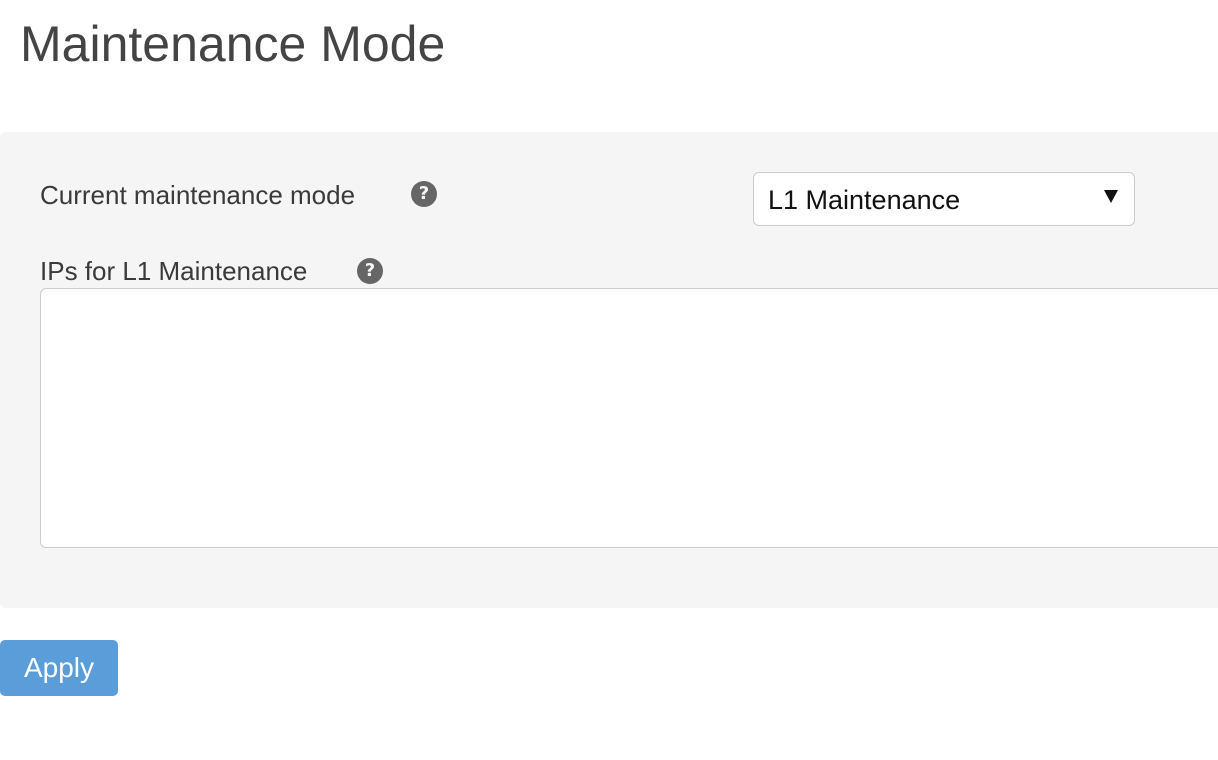 This screenshot has width=1218, height=760. What do you see at coordinates (233, 44) in the screenshot?
I see `page-title: Maintenance Mode` at bounding box center [233, 44].